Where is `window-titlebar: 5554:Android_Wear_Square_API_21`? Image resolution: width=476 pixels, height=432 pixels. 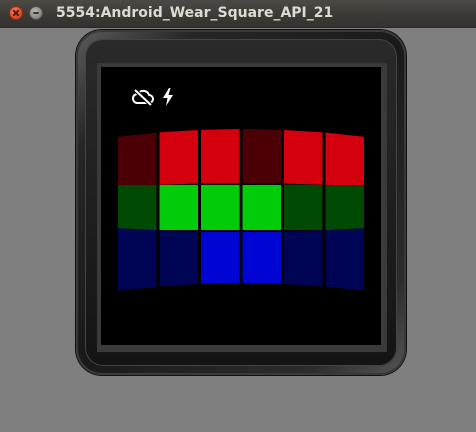
window-titlebar: 5554:Android_Wear_Square_API_21 is located at coordinates (238, 14).